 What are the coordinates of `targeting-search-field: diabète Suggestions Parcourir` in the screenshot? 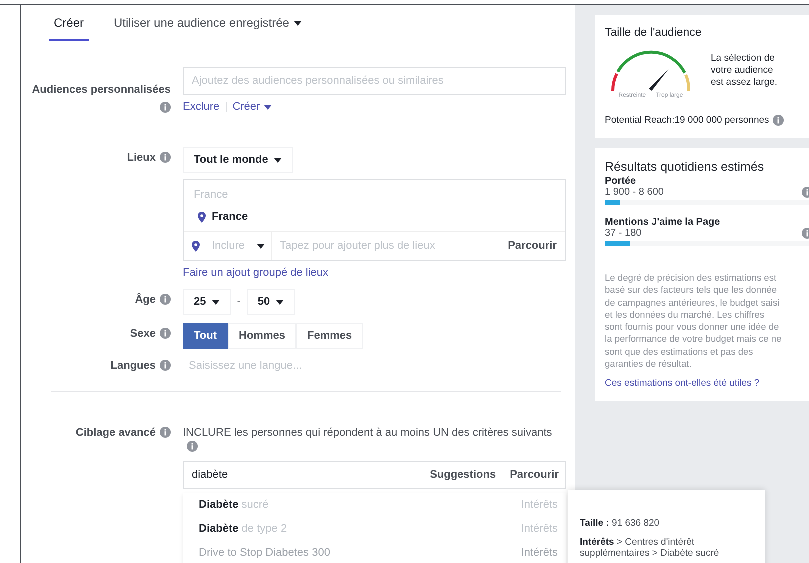 It's located at (374, 475).